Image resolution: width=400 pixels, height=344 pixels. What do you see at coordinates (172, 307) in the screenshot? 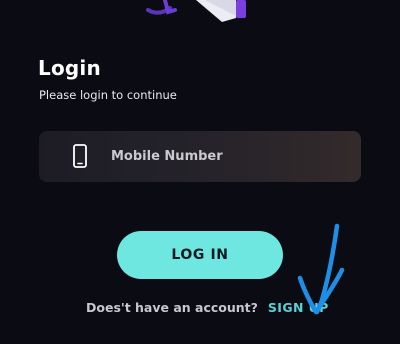
I see `signup-question-text: Does't have an account?` at bounding box center [172, 307].